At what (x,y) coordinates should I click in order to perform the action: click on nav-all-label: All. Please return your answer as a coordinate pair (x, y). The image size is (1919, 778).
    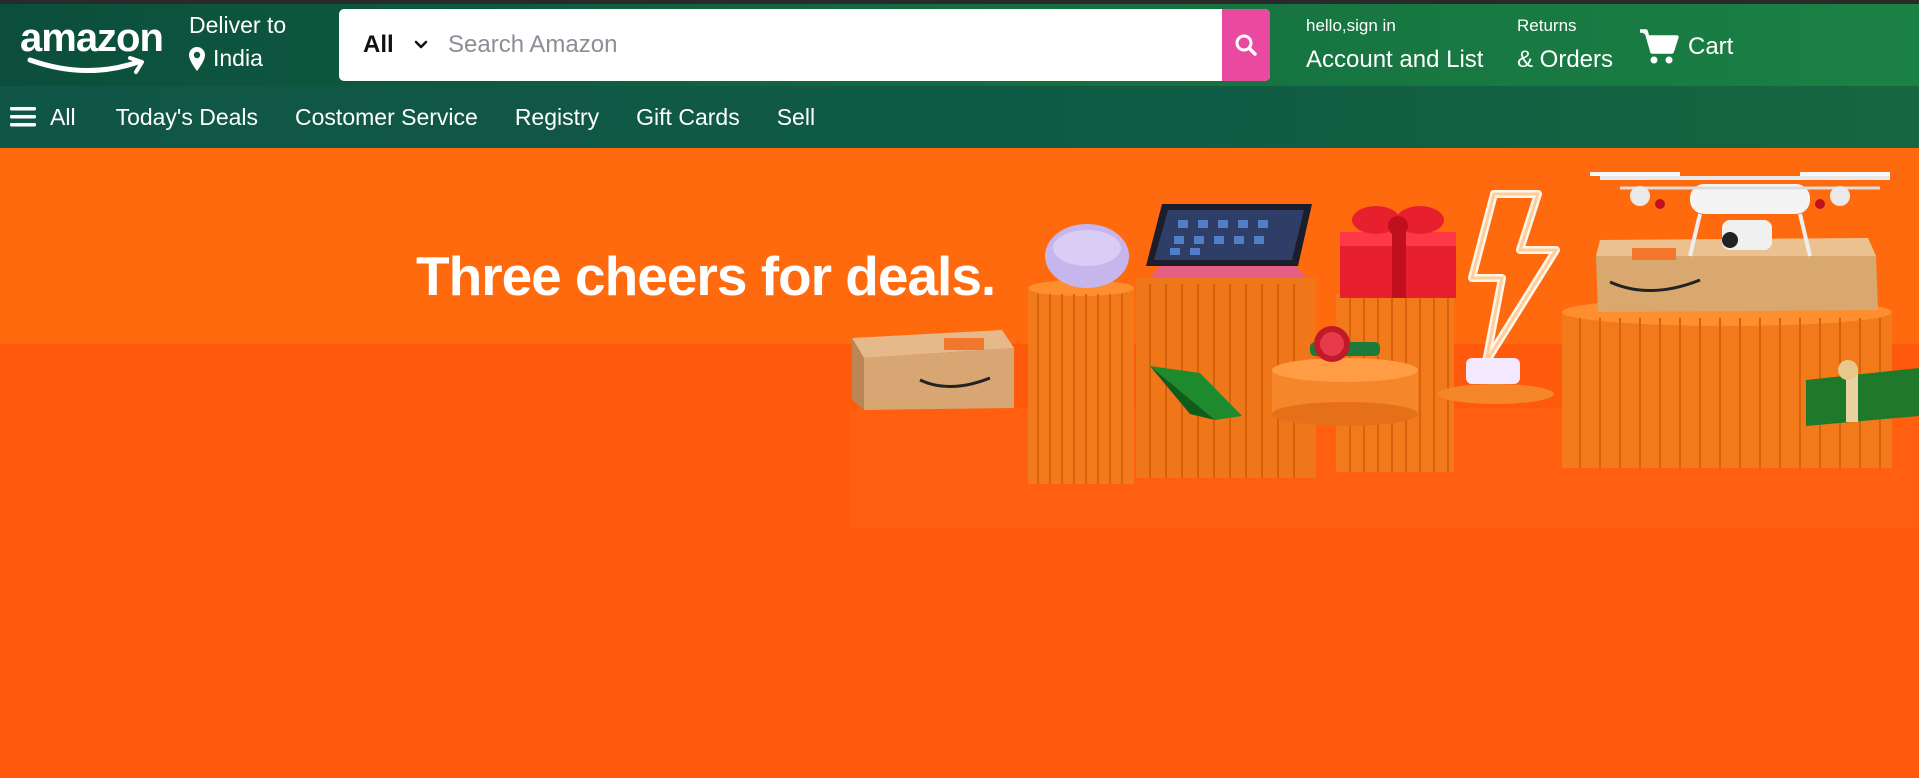
    Looking at the image, I should click on (63, 116).